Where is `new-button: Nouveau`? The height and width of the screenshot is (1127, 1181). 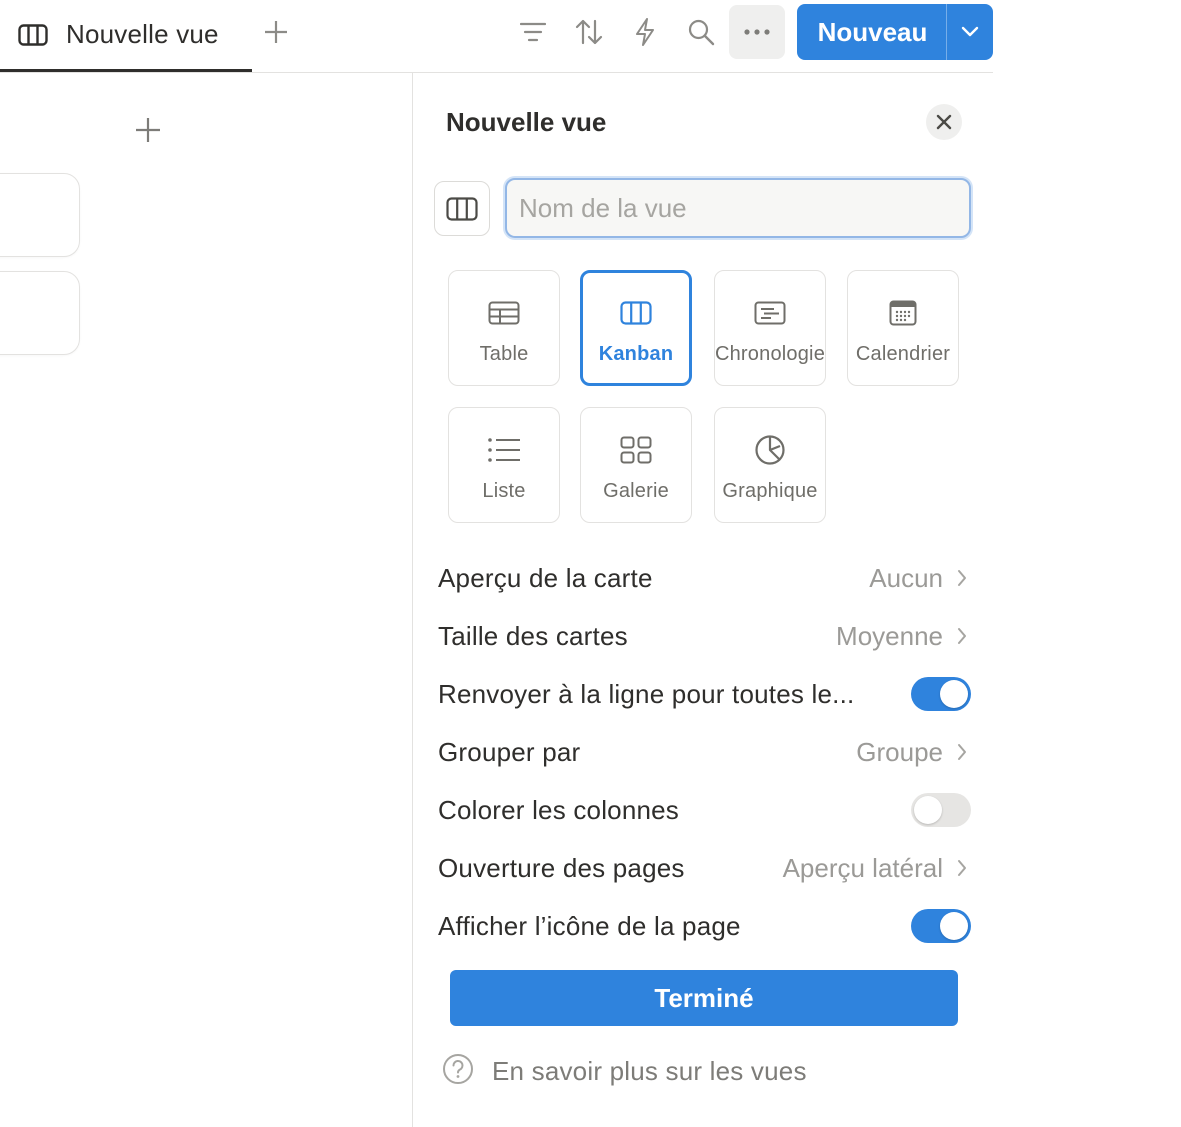 new-button: Nouveau is located at coordinates (895, 32).